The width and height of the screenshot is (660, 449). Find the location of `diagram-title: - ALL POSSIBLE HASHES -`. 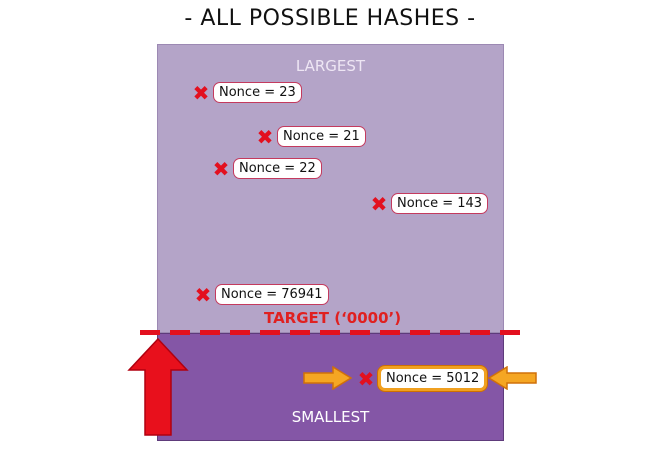

diagram-title: - ALL POSSIBLE HASHES - is located at coordinates (330, 18).